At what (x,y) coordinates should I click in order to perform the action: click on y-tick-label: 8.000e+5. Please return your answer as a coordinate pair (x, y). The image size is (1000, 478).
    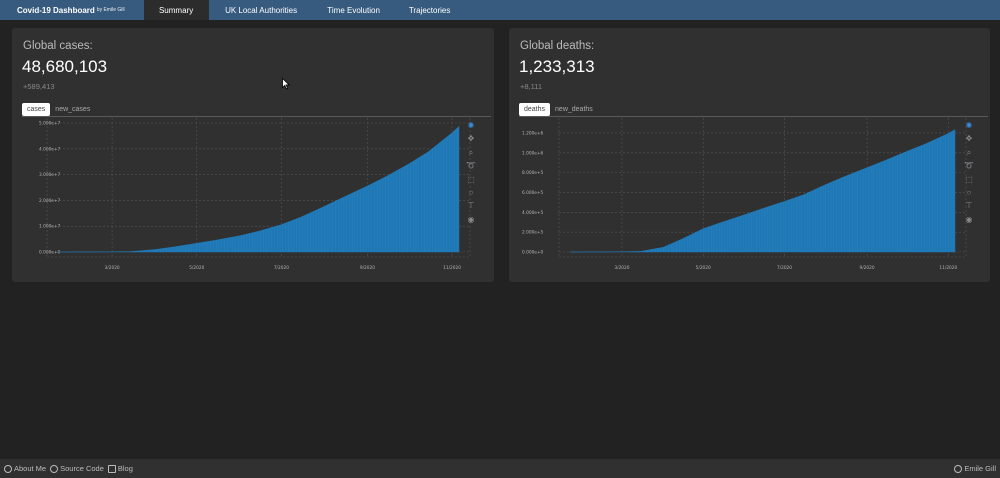
    Looking at the image, I should click on (533, 173).